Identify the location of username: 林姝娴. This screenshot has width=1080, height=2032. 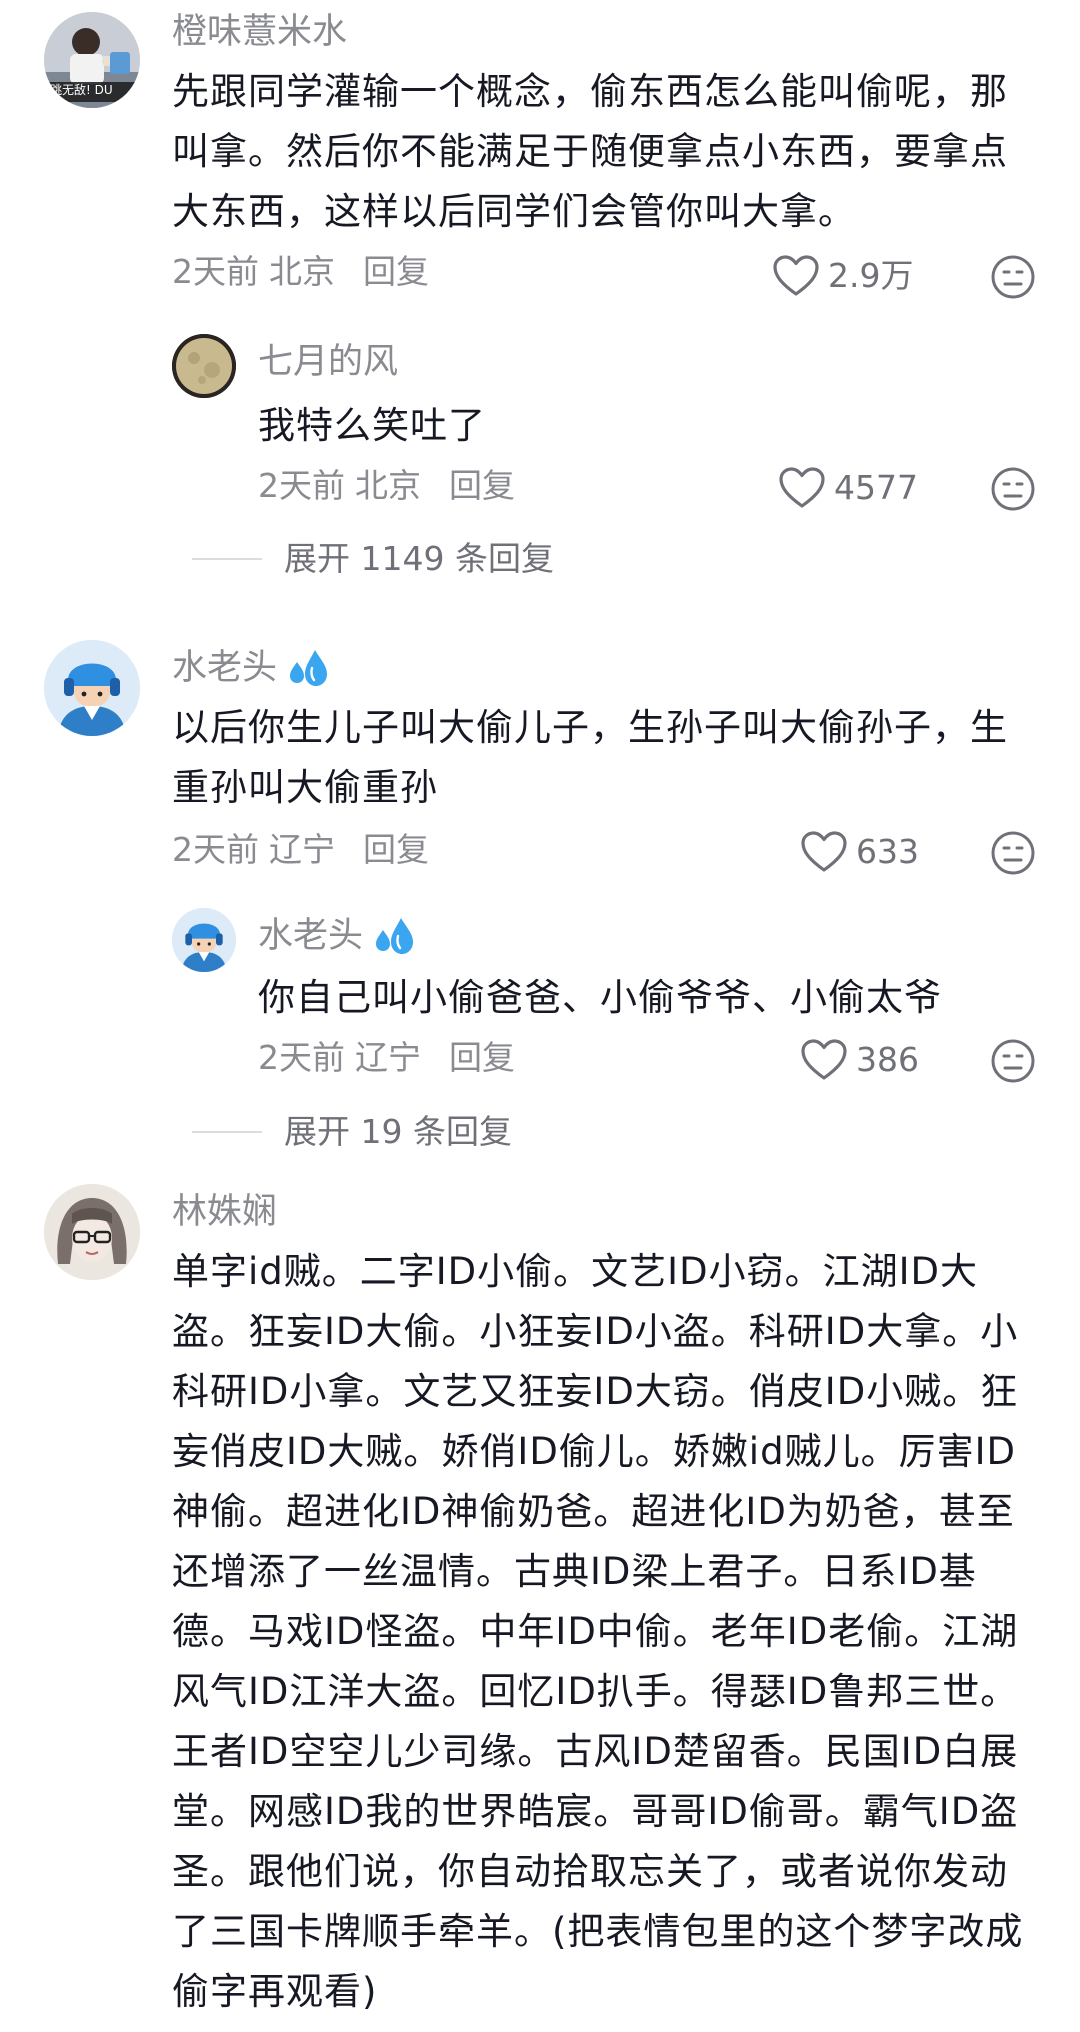
(224, 1212).